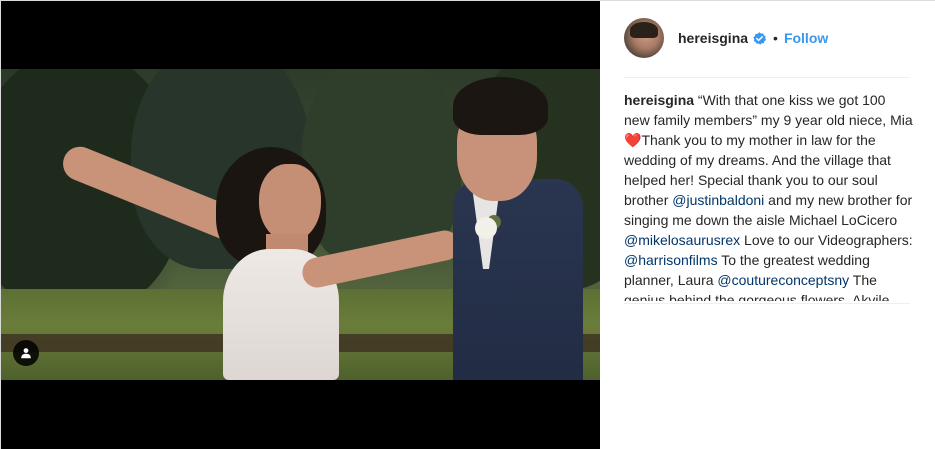  Describe the element at coordinates (633, 140) in the screenshot. I see `heart-emoji-icon: ❤️` at that location.